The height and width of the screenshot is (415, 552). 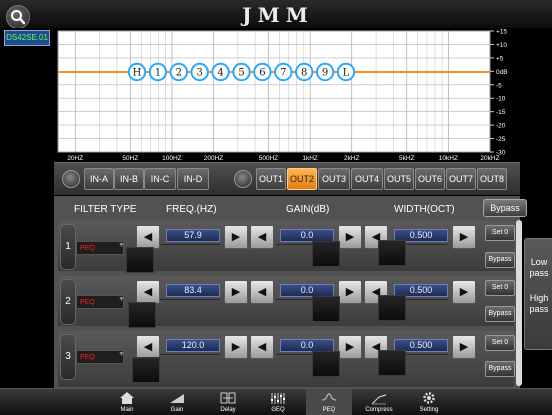 I want to click on bypass-all-button: Bypass, so click(x=505, y=208).